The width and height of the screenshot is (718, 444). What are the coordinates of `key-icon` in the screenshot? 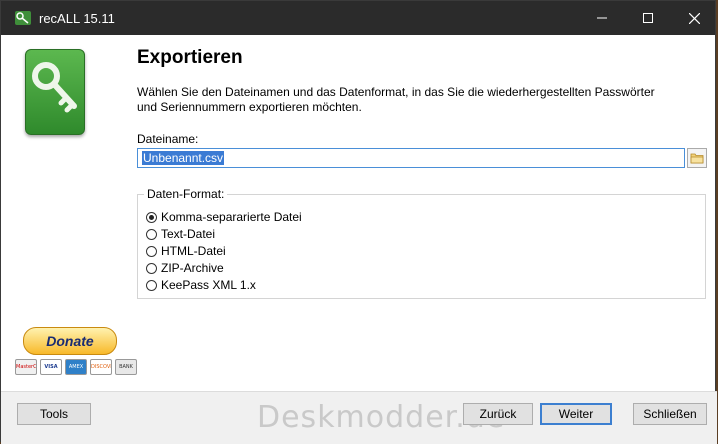 It's located at (55, 92).